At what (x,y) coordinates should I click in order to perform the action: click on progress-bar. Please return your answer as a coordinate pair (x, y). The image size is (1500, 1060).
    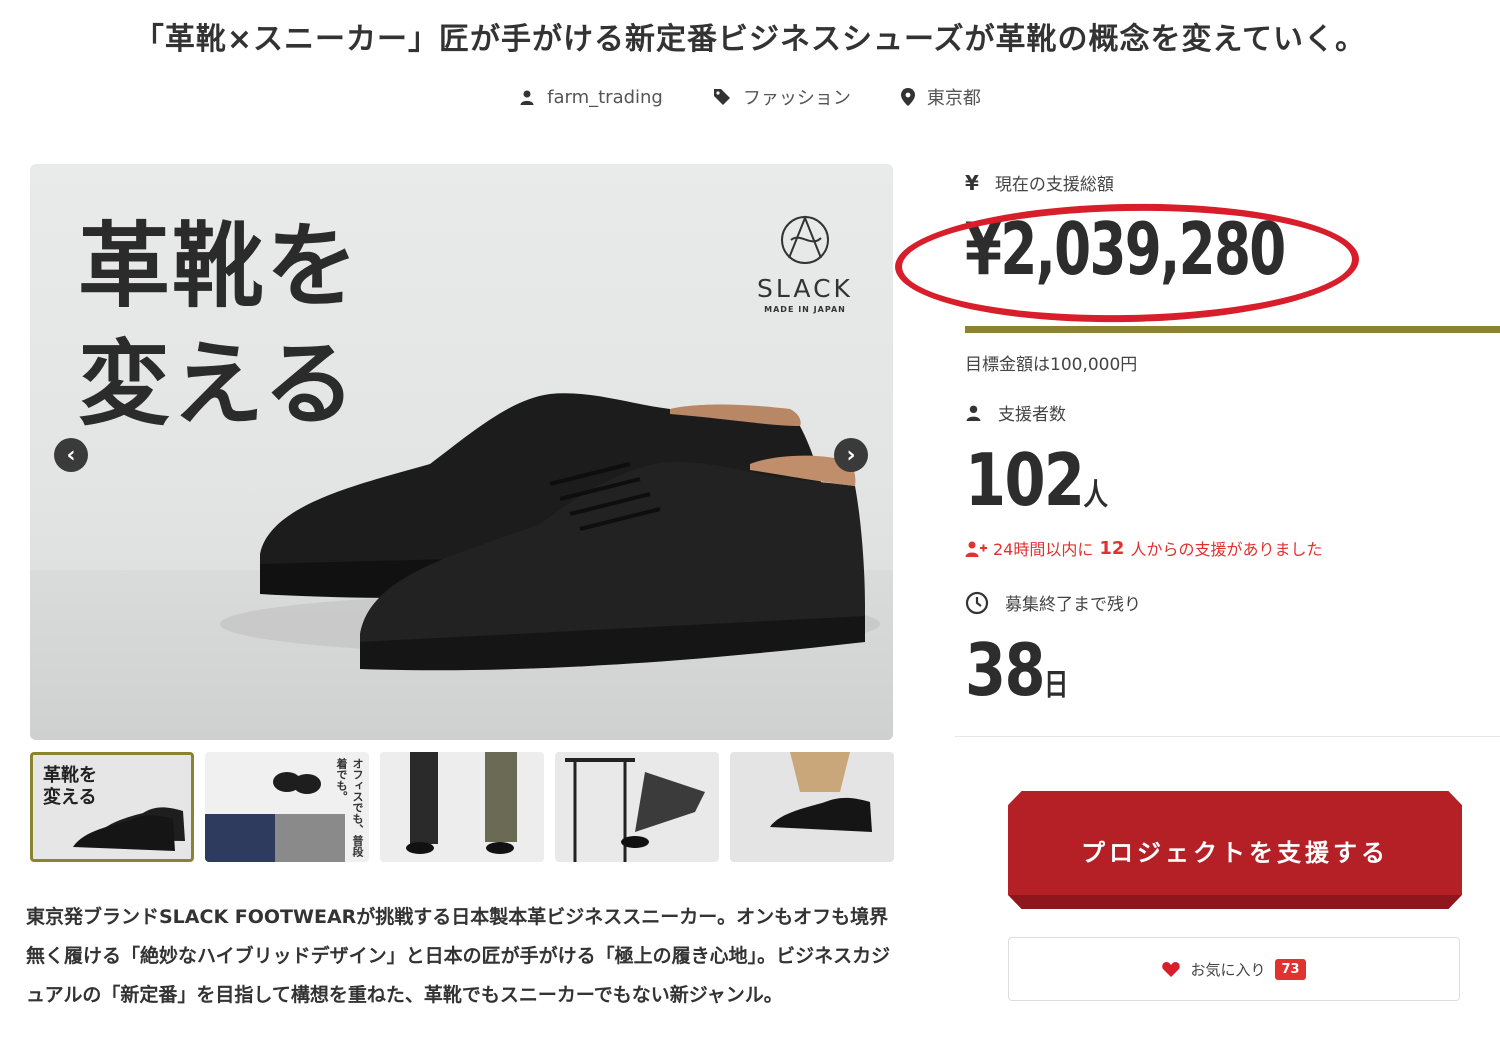
    Looking at the image, I should click on (1232, 329).